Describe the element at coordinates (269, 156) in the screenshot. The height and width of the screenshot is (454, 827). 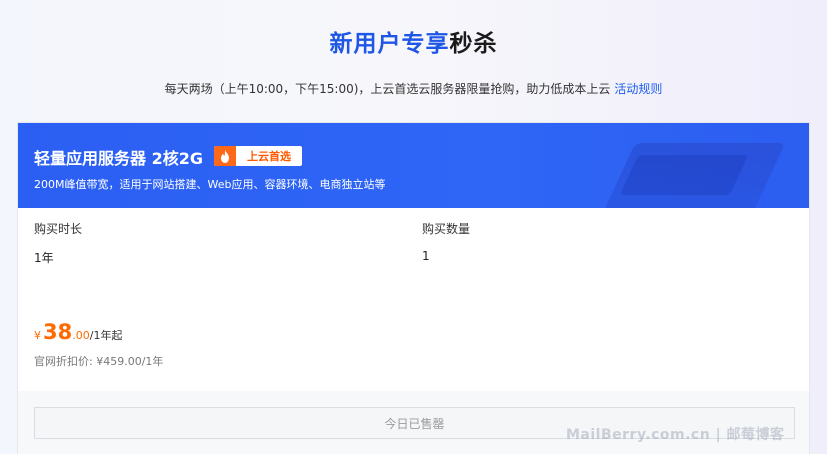
I see `badge-label: 上云首选` at that location.